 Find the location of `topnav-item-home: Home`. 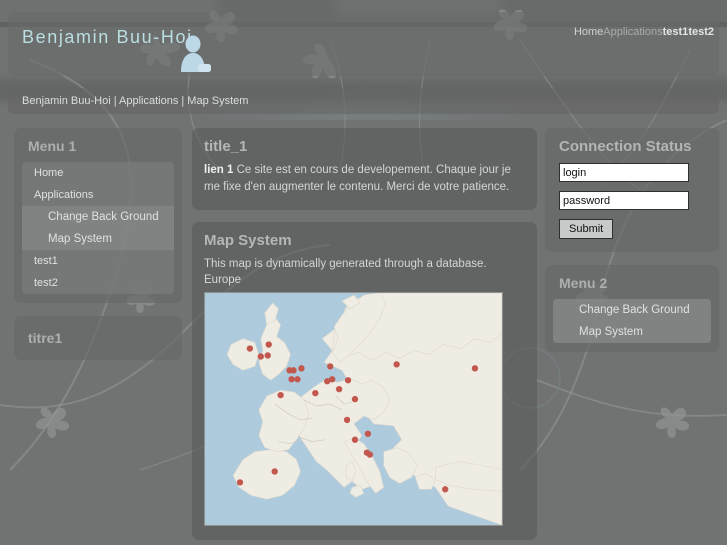

topnav-item-home: Home is located at coordinates (588, 32).